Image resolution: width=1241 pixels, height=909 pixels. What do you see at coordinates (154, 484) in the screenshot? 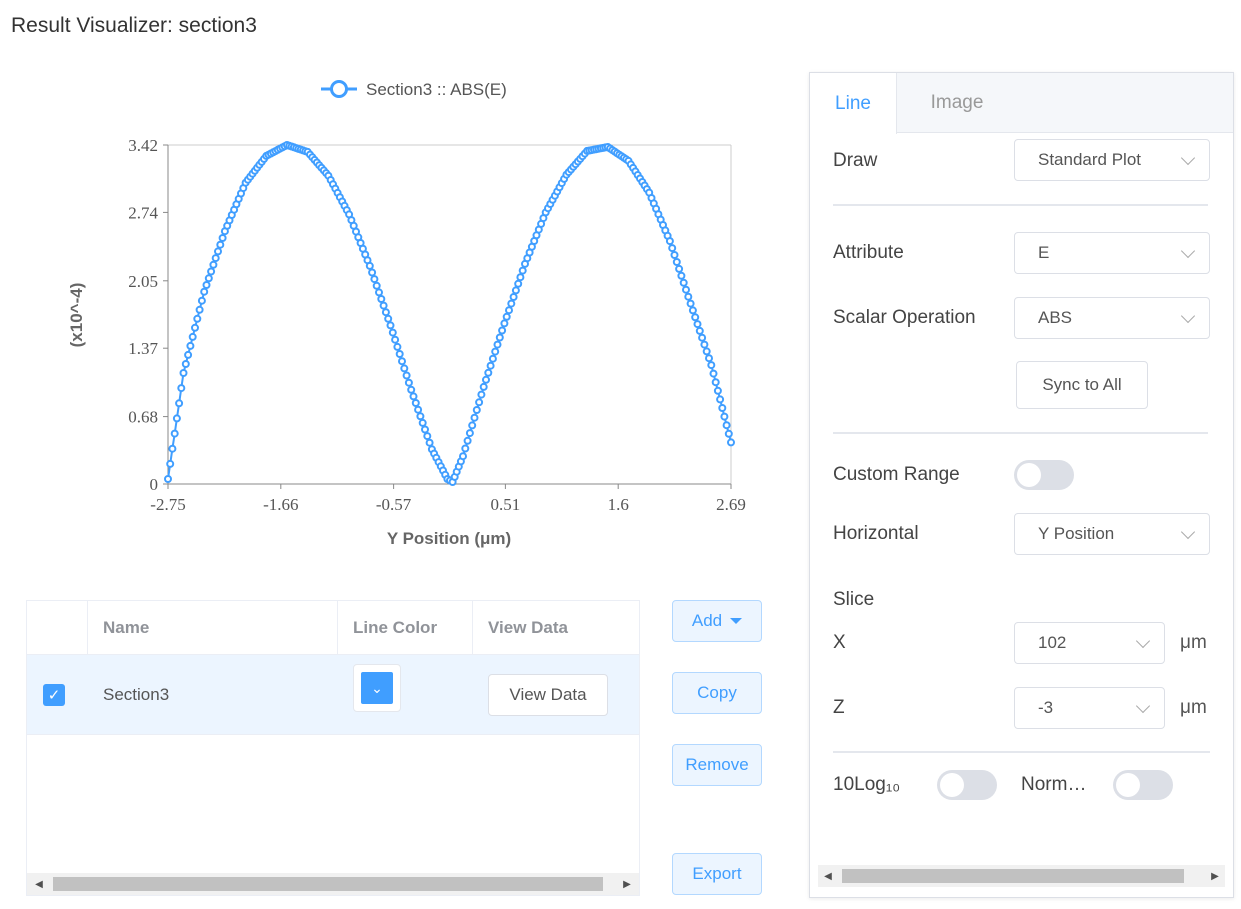
I see `y-tick-label: 0` at bounding box center [154, 484].